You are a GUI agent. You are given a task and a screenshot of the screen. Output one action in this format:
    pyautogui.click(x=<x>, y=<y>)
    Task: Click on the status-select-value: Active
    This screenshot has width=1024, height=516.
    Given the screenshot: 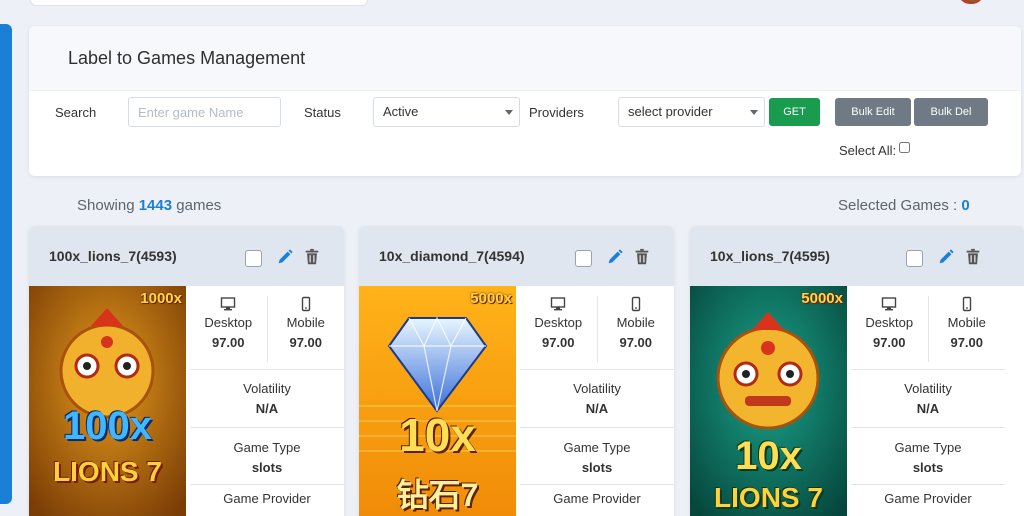 What is the action you would take?
    pyautogui.click(x=401, y=111)
    